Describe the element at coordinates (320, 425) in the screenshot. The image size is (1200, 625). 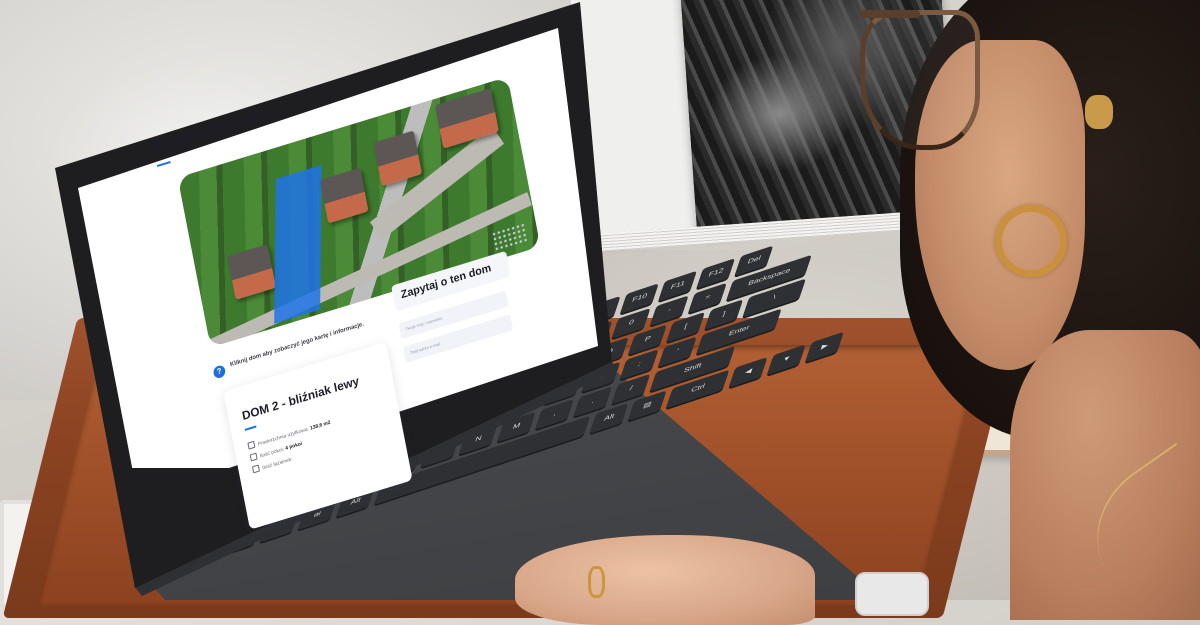
I see `spec-value: 138,6 m2` at that location.